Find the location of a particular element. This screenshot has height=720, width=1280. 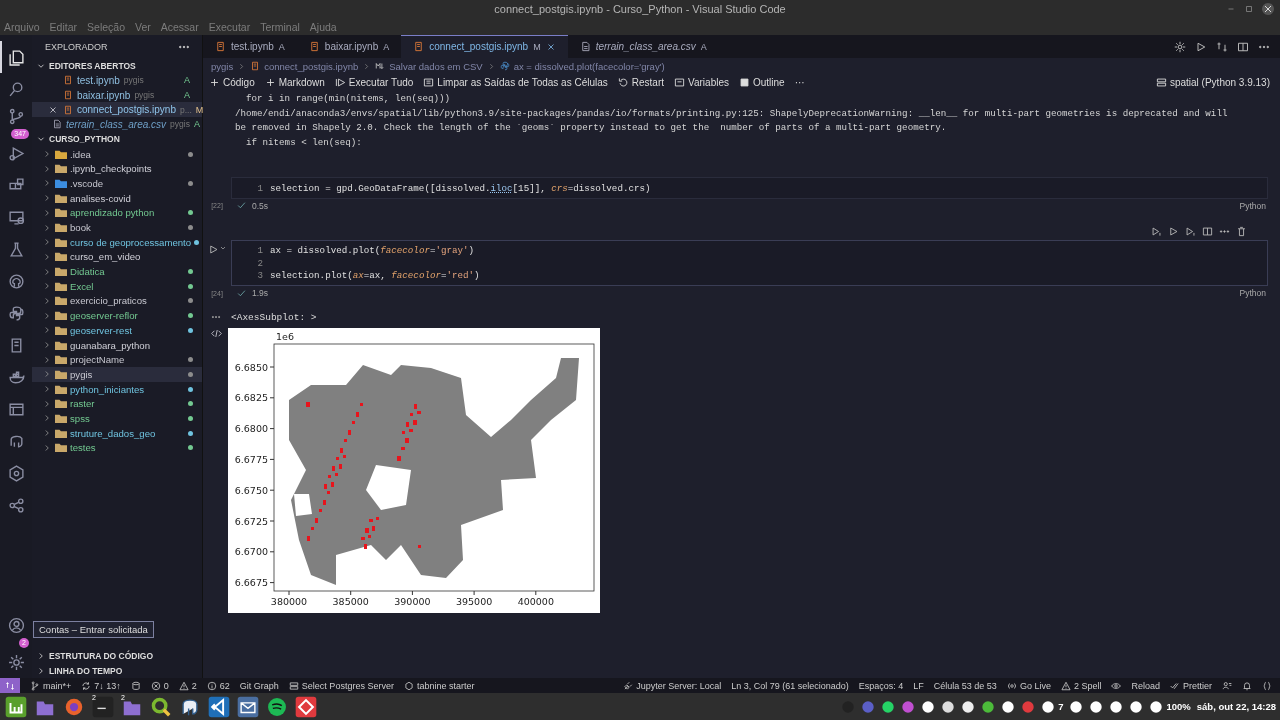

line-number: 3 is located at coordinates (260, 276).